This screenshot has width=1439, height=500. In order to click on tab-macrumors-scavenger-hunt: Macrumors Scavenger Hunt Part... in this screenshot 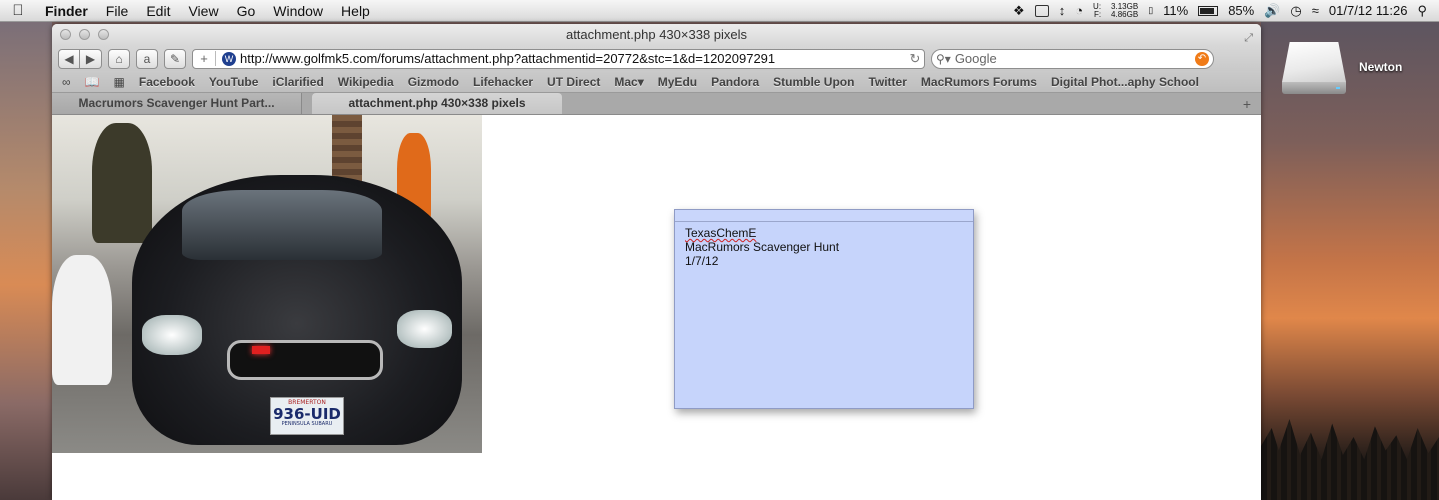, I will do `click(177, 103)`.